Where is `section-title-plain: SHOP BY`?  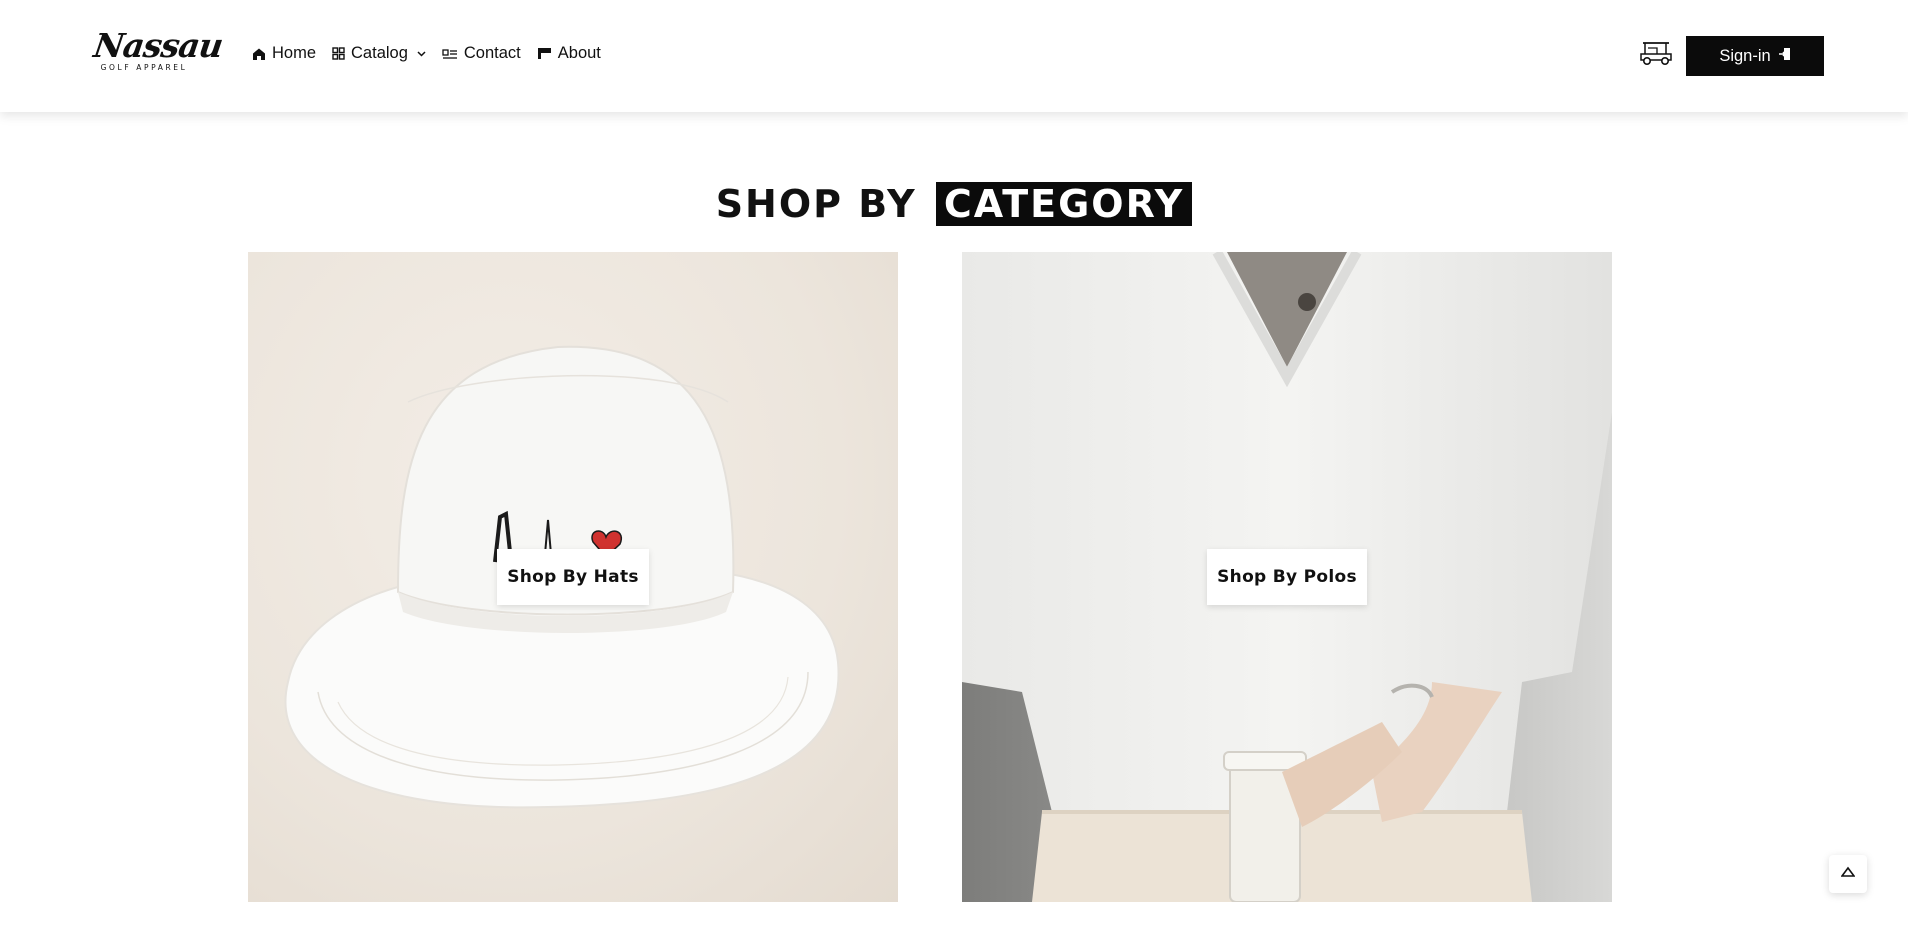 section-title-plain: SHOP BY is located at coordinates (816, 204).